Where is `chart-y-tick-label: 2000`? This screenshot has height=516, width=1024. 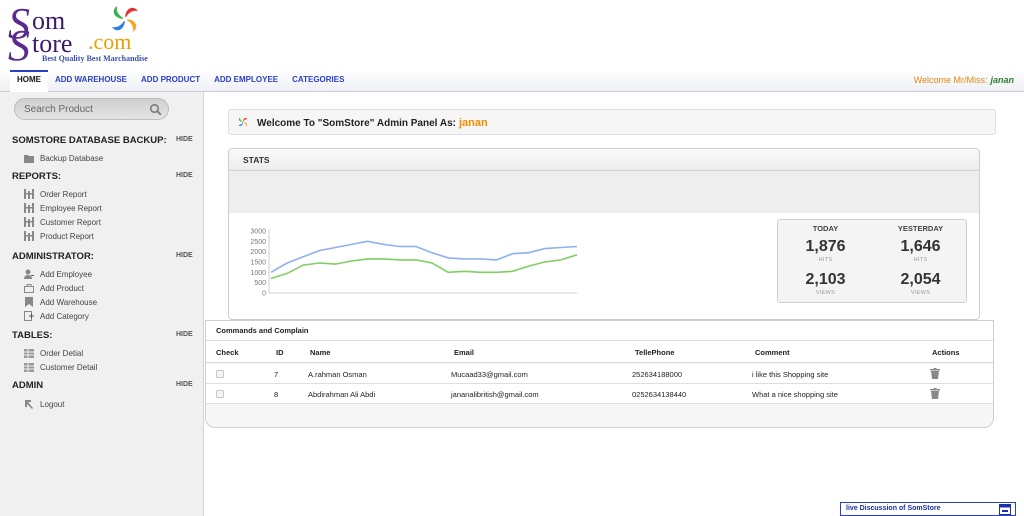
chart-y-tick-label: 2000 is located at coordinates (258, 252).